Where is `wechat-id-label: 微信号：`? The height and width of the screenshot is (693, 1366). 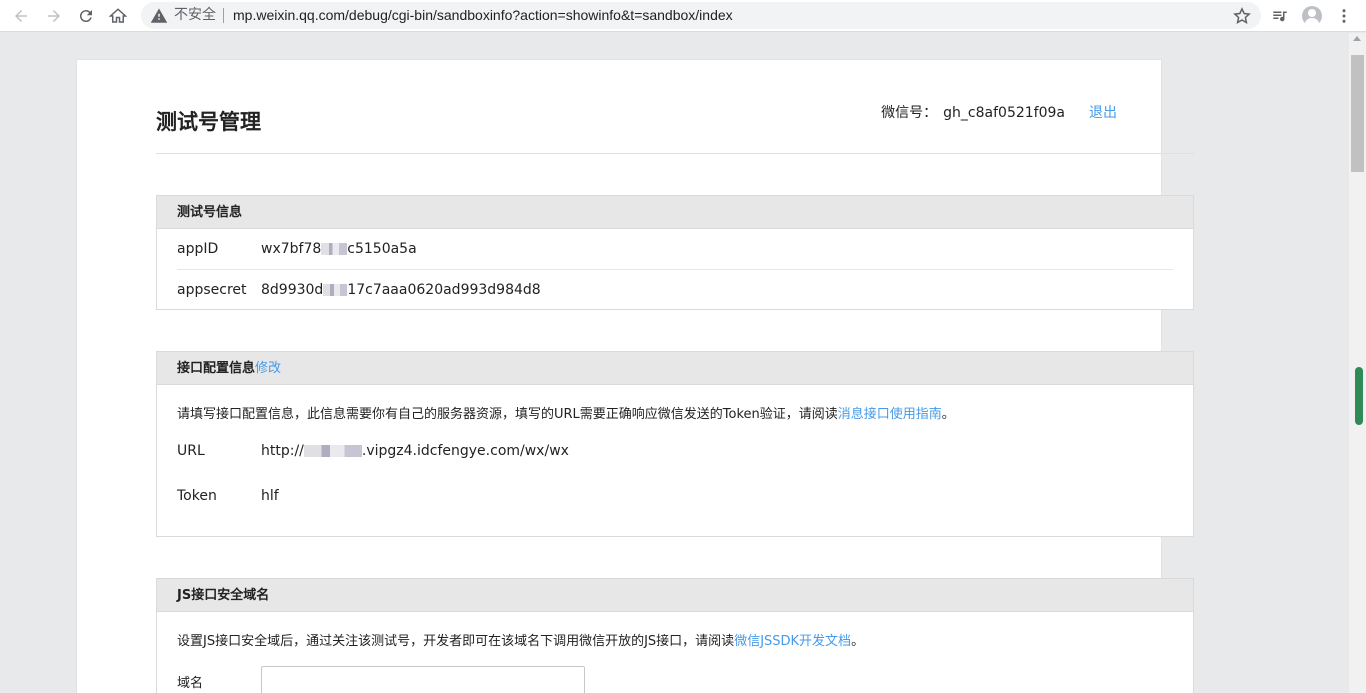
wechat-id-label: 微信号： is located at coordinates (909, 113).